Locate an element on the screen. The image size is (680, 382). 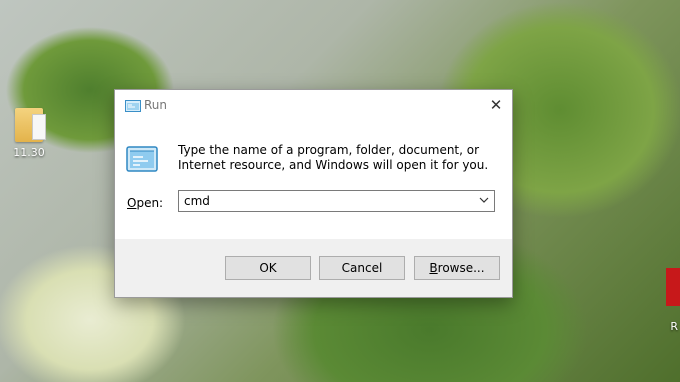
open-input: cmd is located at coordinates (197, 201).